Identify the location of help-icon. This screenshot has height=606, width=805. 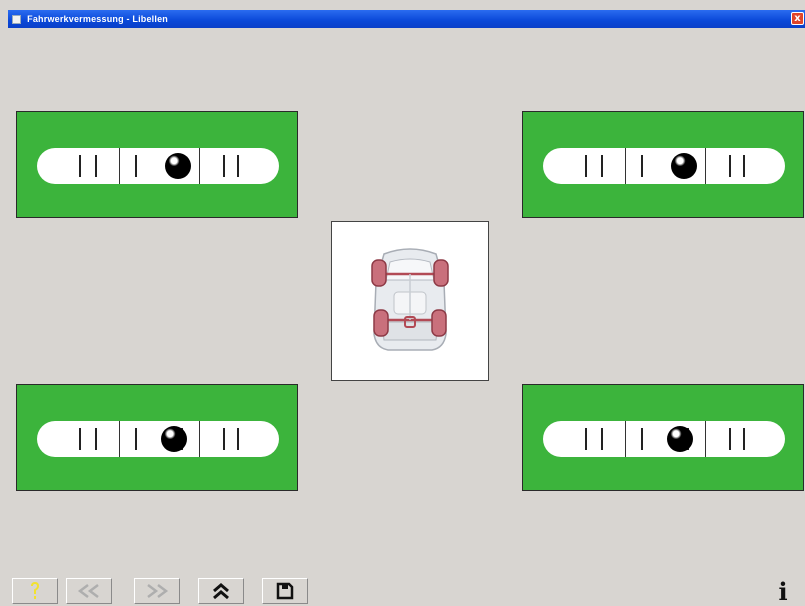
(35, 590).